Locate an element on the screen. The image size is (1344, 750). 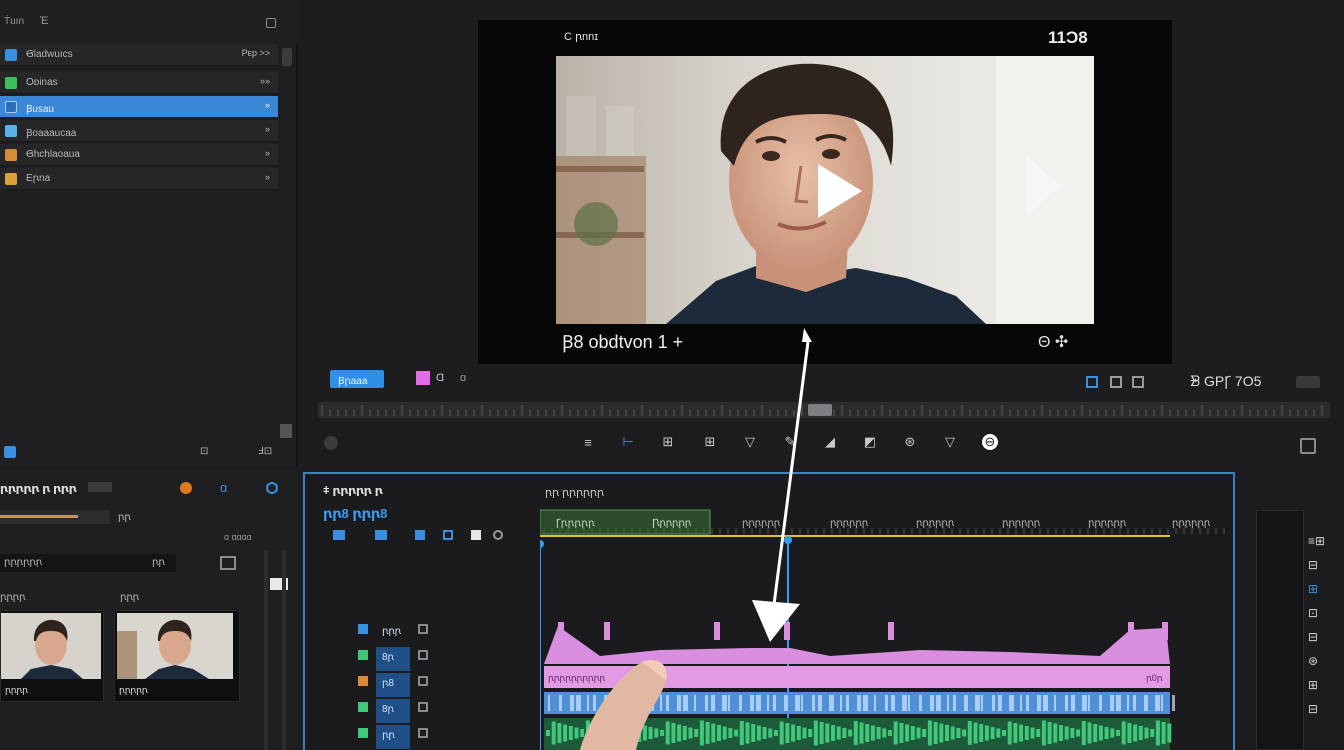
finger-pointer is located at coordinates (623, 705).